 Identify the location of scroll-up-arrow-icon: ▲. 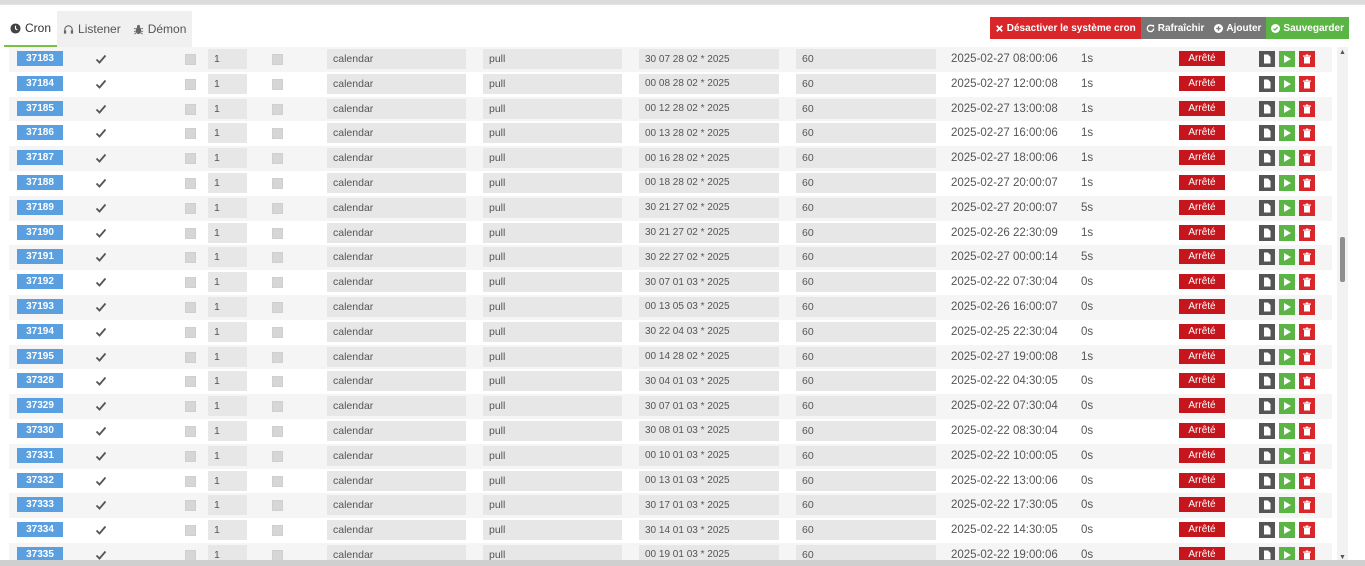
(1342, 52).